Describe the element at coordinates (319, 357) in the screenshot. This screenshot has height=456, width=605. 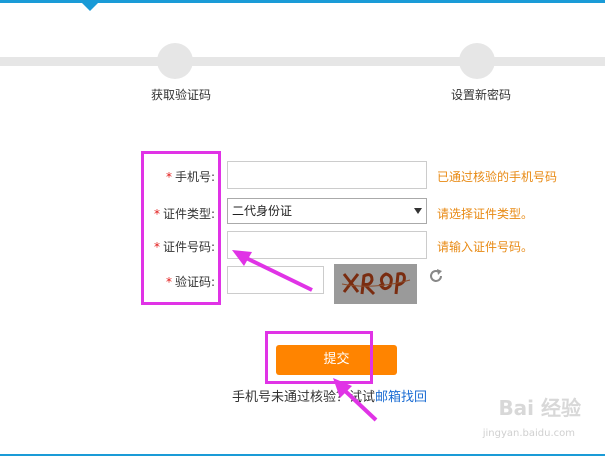
I see `submit-highlight-box` at that location.